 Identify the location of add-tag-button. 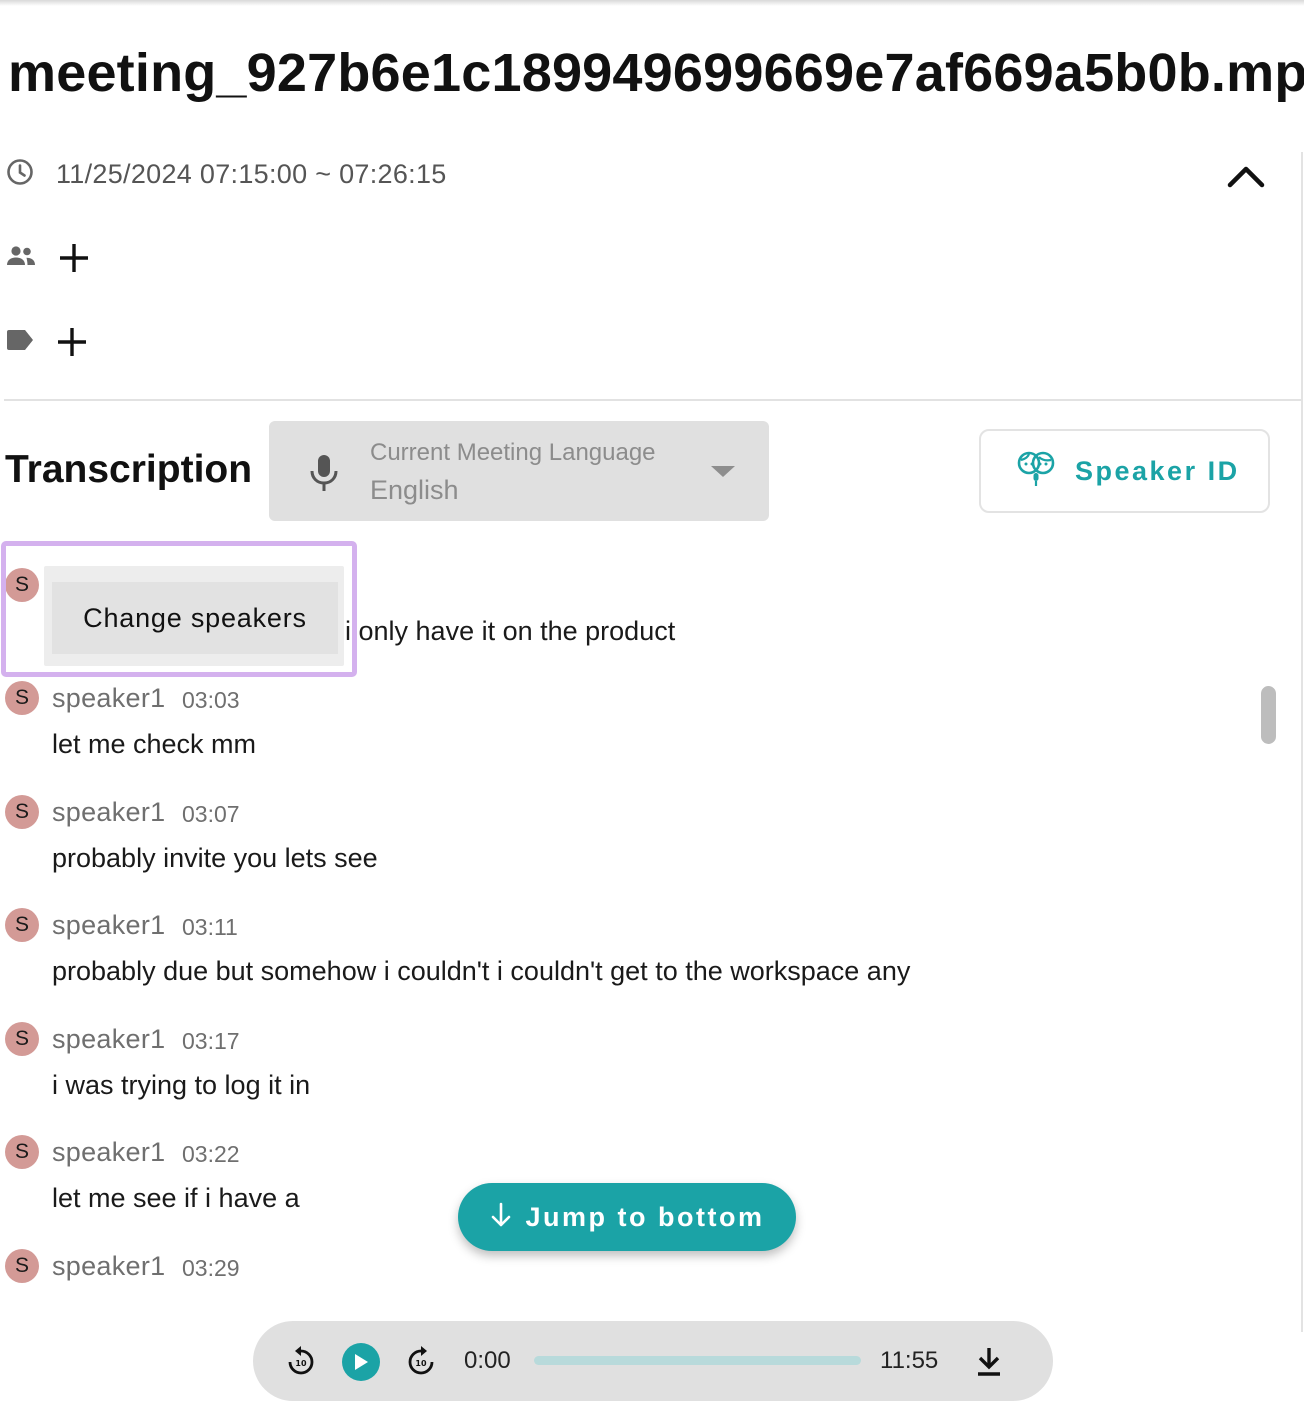
(72, 342).